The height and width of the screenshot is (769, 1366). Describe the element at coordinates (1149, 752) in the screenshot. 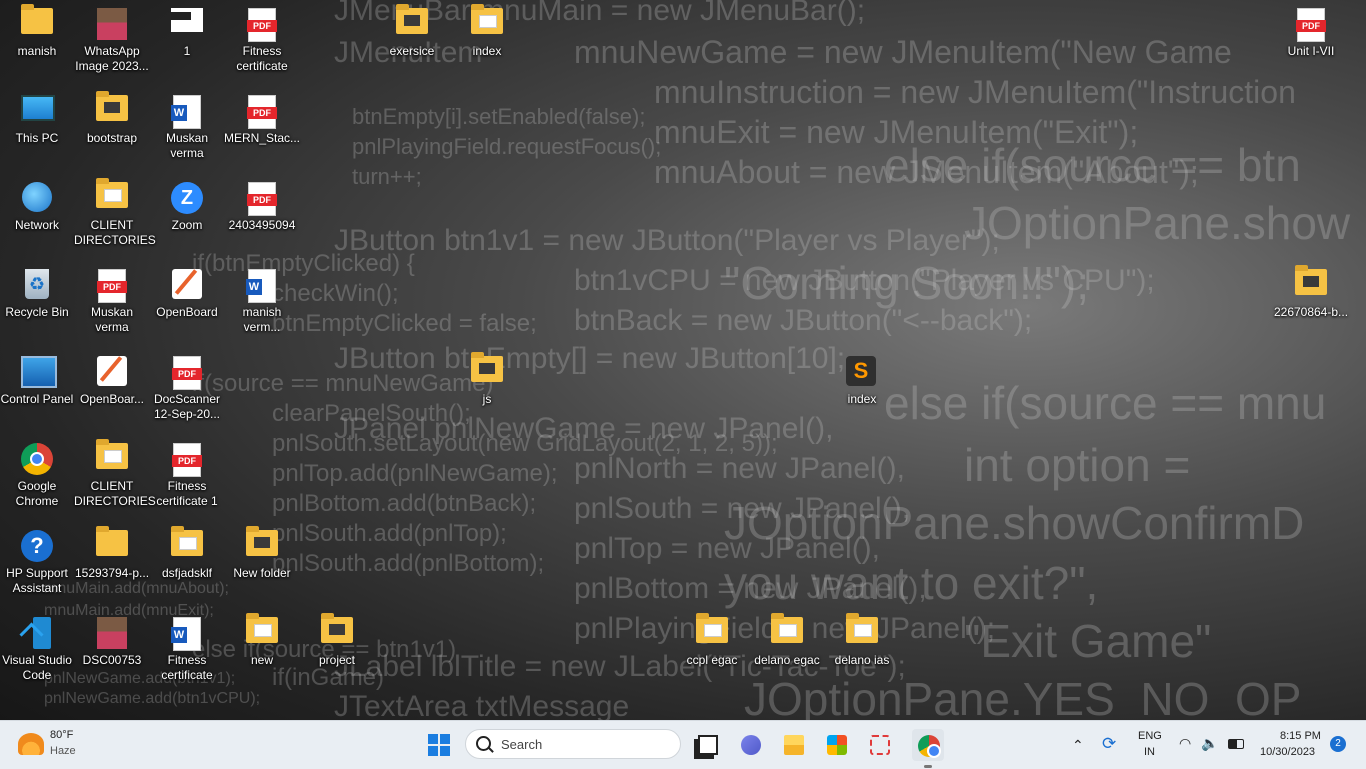

I see `language-indicator-bottom: IN` at that location.